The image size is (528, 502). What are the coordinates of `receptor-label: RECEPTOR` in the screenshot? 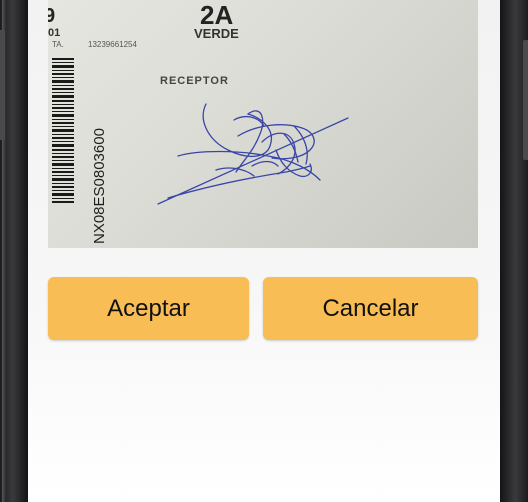 It's located at (194, 81).